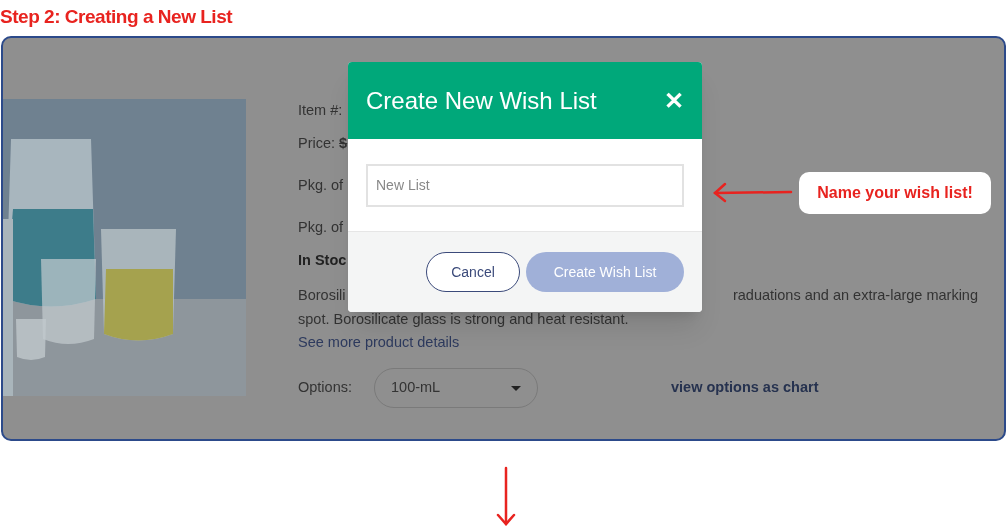  Describe the element at coordinates (322, 295) in the screenshot. I see `description-text: Borosili` at that location.